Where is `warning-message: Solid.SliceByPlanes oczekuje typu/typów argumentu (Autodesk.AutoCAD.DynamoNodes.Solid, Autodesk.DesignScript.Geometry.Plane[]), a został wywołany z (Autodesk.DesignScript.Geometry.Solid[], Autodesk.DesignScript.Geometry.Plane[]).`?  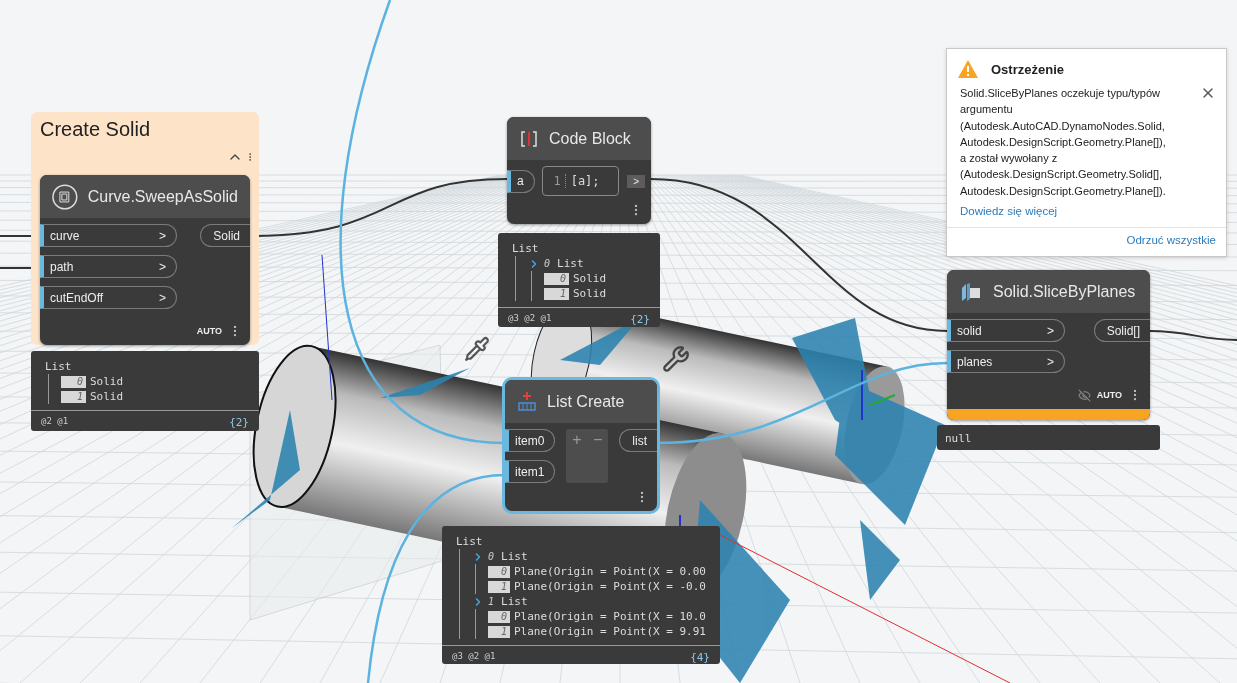
warning-message: Solid.SliceByPlanes oczekuje typu/typów argumentu (Autodesk.AutoCAD.DynamoNodes.Solid, Autodesk.DesignScript.Geometry.Plane[]), a został wywołany z (Autodesk.DesignScript.Geometry.Solid[], Autodesk.DesignScript.Geometry.Plane[]). is located at coordinates (1063, 142).